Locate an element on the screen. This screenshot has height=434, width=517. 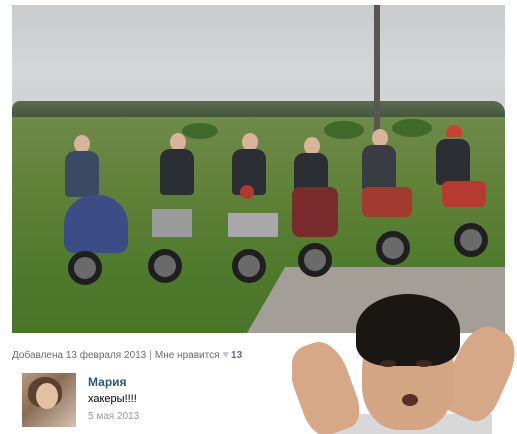
heart-icon: ♥ is located at coordinates (225, 355).